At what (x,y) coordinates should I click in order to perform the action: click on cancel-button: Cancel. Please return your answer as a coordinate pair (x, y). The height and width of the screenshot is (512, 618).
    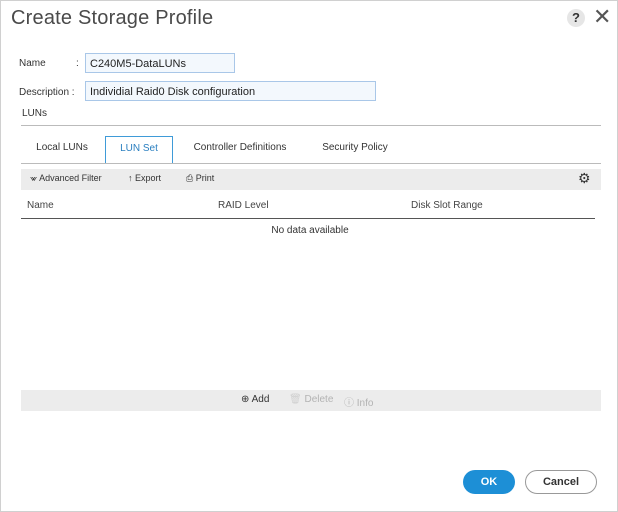
    Looking at the image, I should click on (561, 482).